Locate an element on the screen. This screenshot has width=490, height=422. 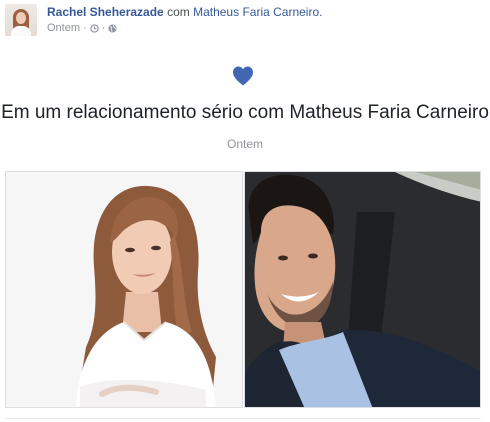
post-timestamp-link: Ontem is located at coordinates (63, 28).